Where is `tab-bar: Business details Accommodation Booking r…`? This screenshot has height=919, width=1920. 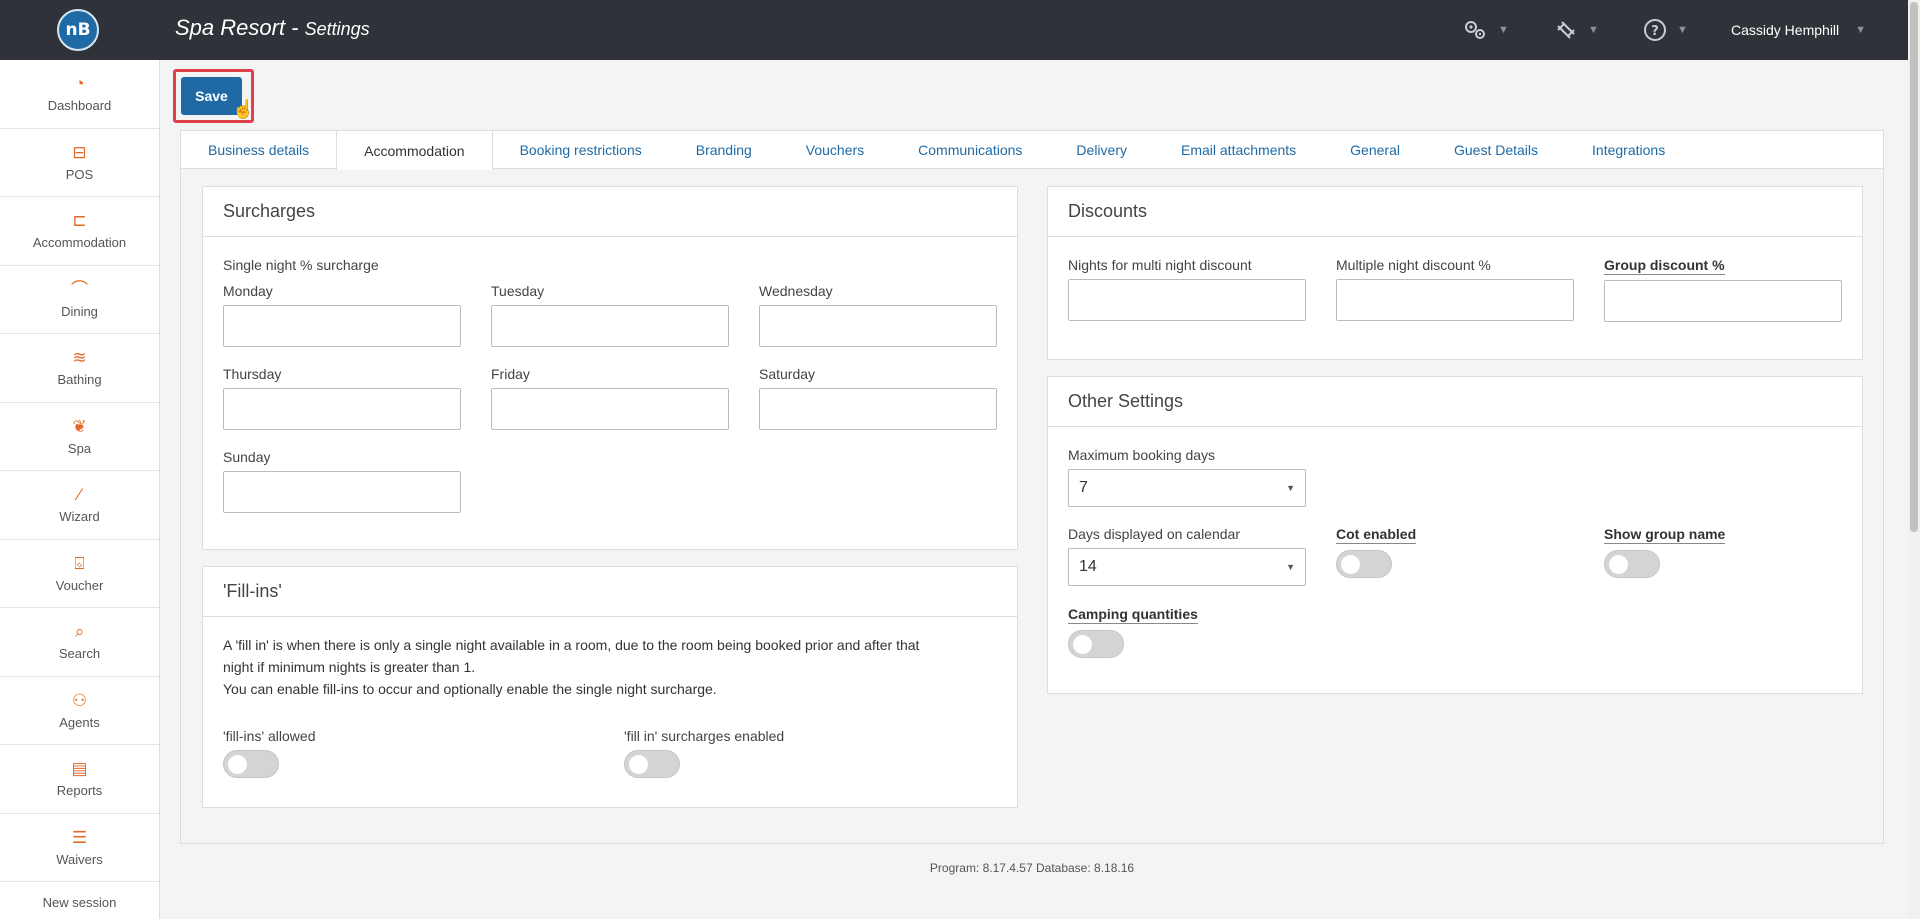 tab-bar: Business details Accommodation Booking r… is located at coordinates (1032, 150).